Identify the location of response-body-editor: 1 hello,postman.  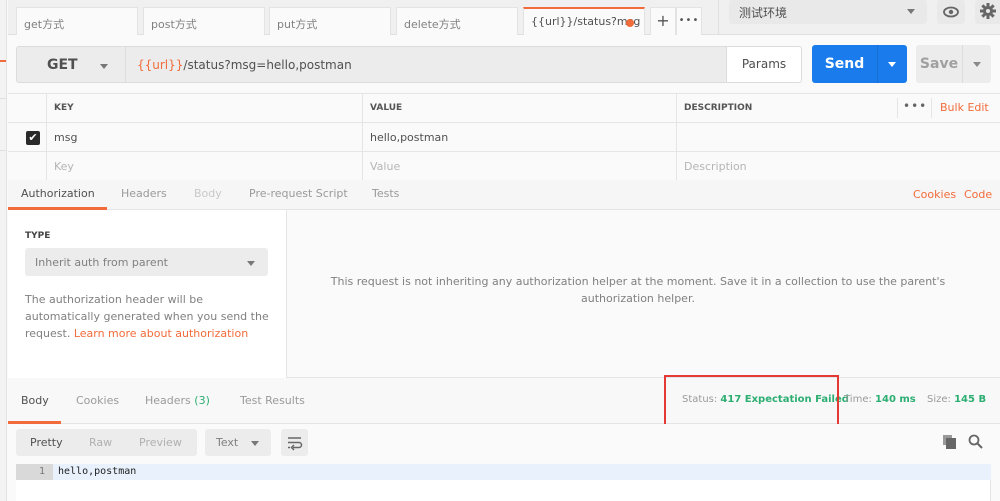
(503, 482).